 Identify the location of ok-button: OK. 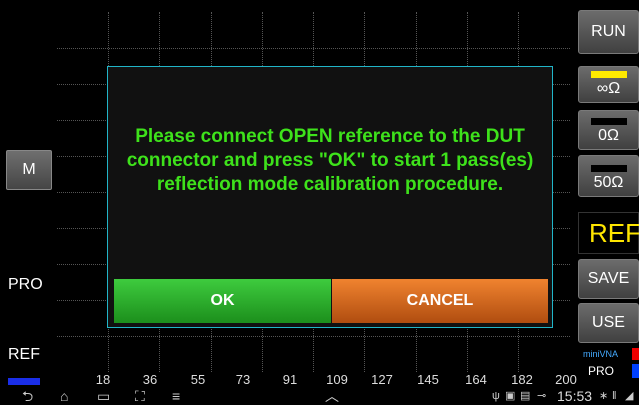
(222, 301).